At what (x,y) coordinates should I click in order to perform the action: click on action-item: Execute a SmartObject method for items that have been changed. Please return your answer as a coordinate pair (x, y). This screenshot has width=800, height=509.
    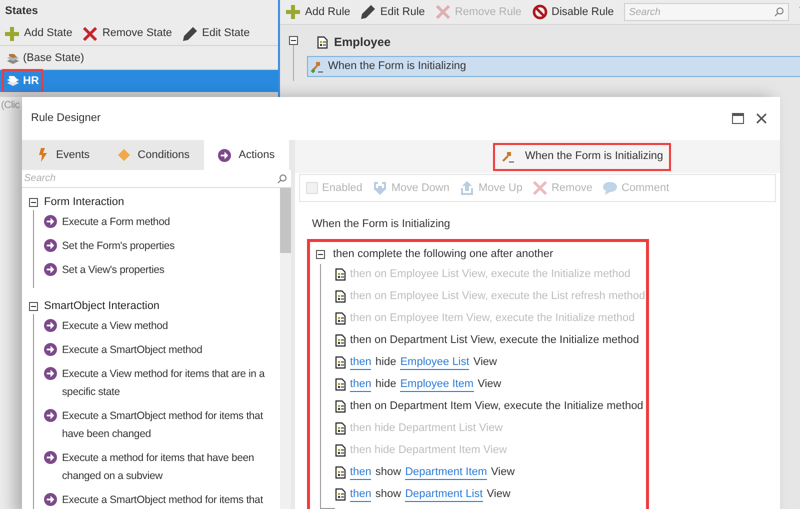
    Looking at the image, I should click on (171, 425).